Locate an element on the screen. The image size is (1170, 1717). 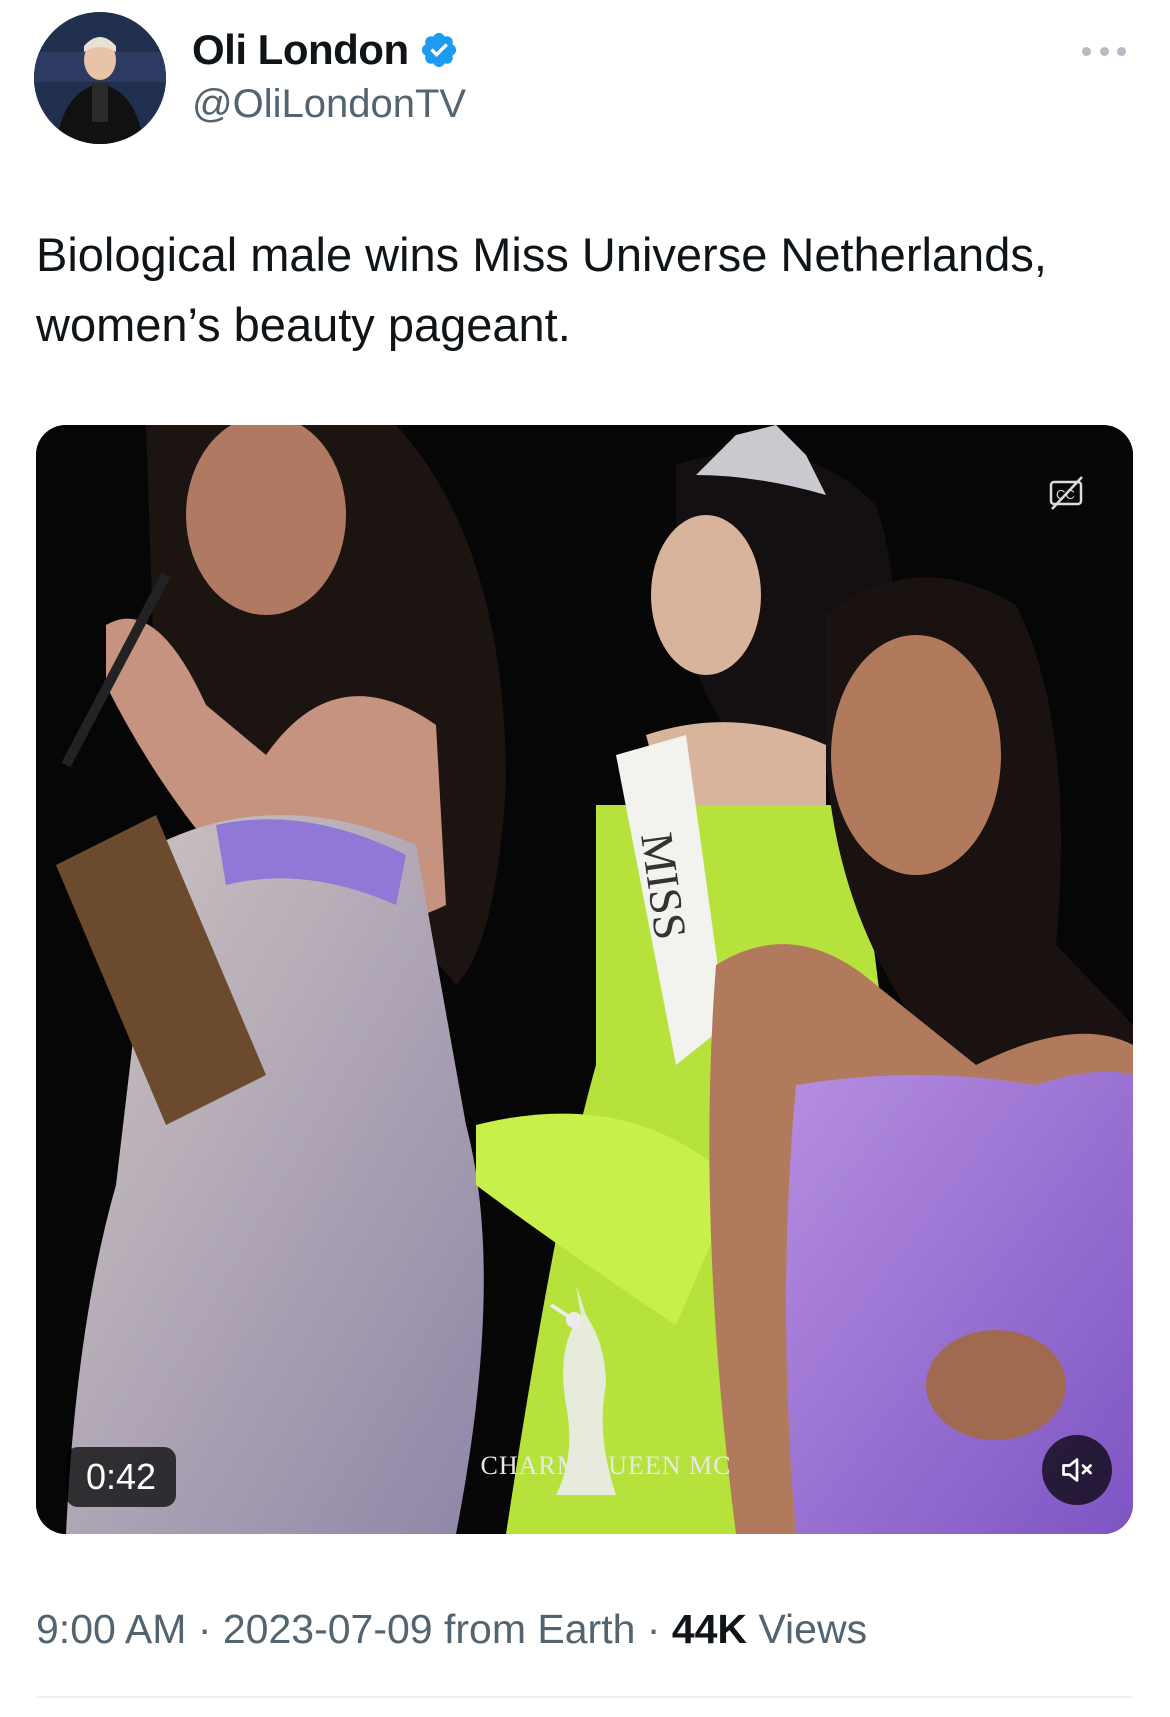
speaker-muted-icon is located at coordinates (1077, 1470).